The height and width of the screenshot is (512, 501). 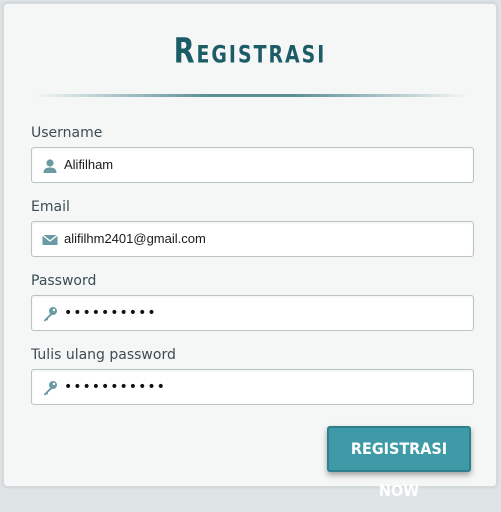 What do you see at coordinates (50, 166) in the screenshot?
I see `user-icon` at bounding box center [50, 166].